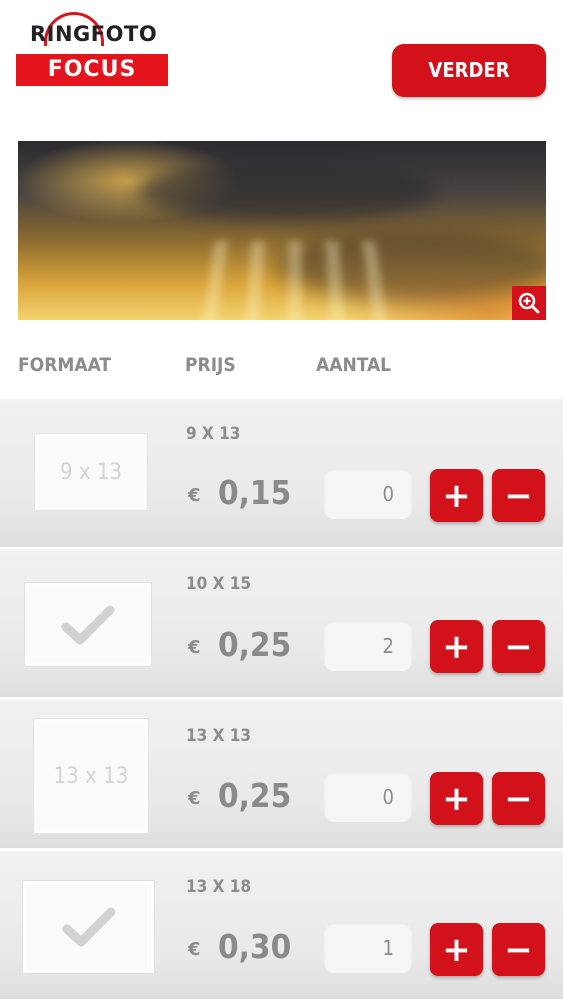 The height and width of the screenshot is (1000, 563). What do you see at coordinates (210, 365) in the screenshot?
I see `column-header-price: PRIJS` at bounding box center [210, 365].